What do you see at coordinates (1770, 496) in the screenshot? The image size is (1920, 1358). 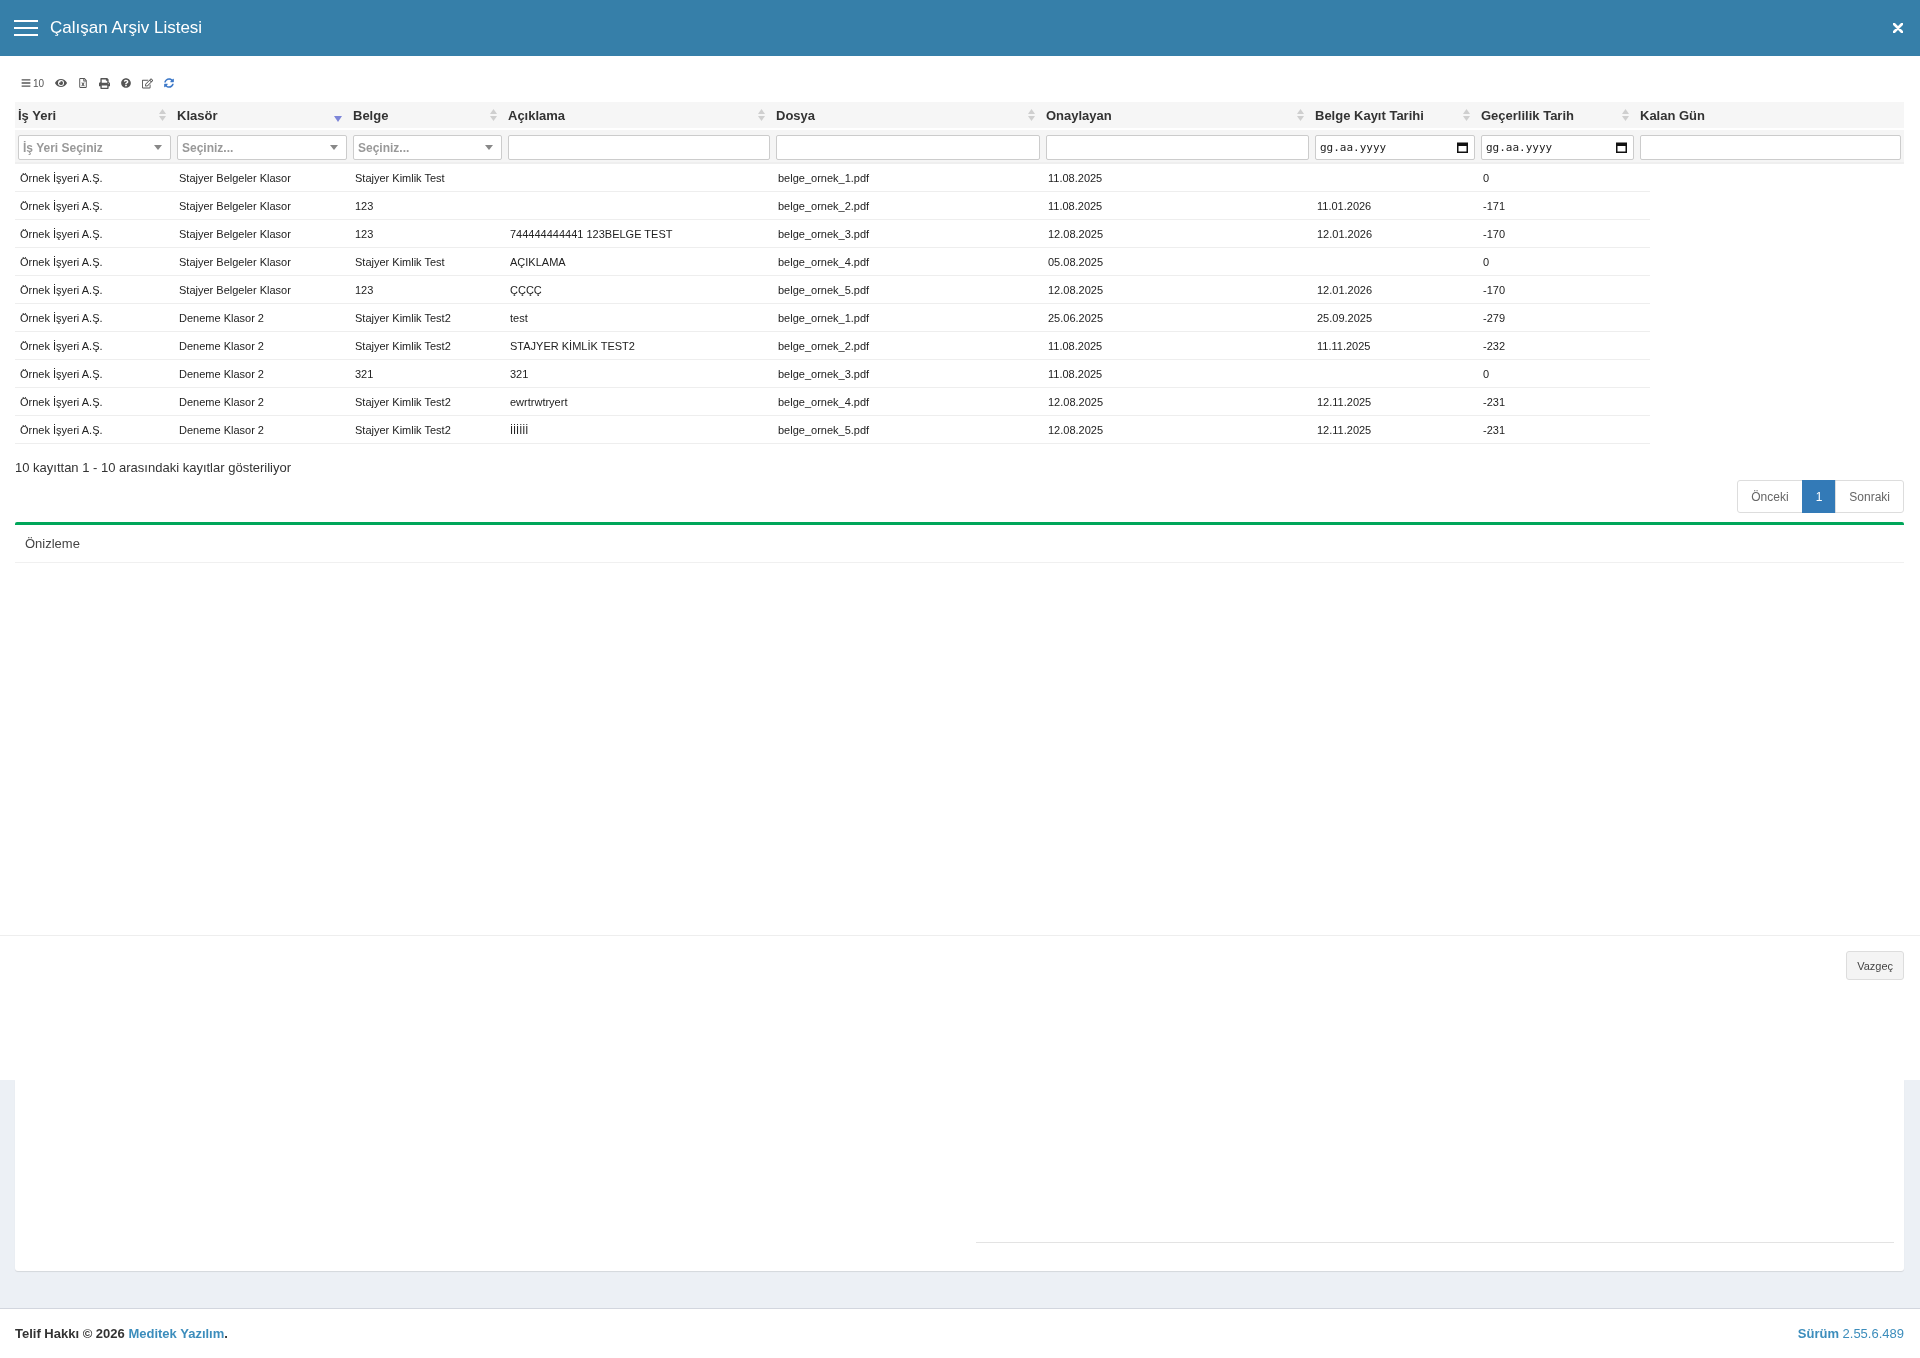 I see `pagination-button: Önceki` at bounding box center [1770, 496].